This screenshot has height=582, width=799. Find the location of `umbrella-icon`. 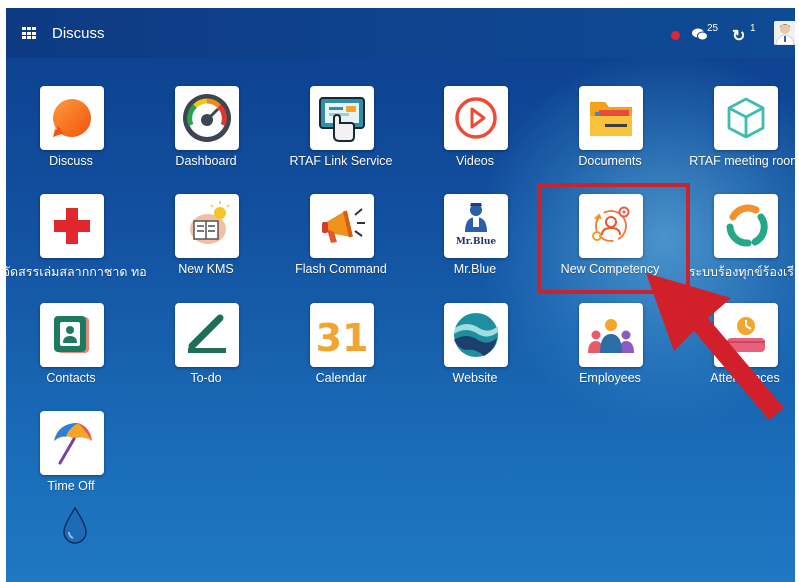

umbrella-icon is located at coordinates (72, 443).